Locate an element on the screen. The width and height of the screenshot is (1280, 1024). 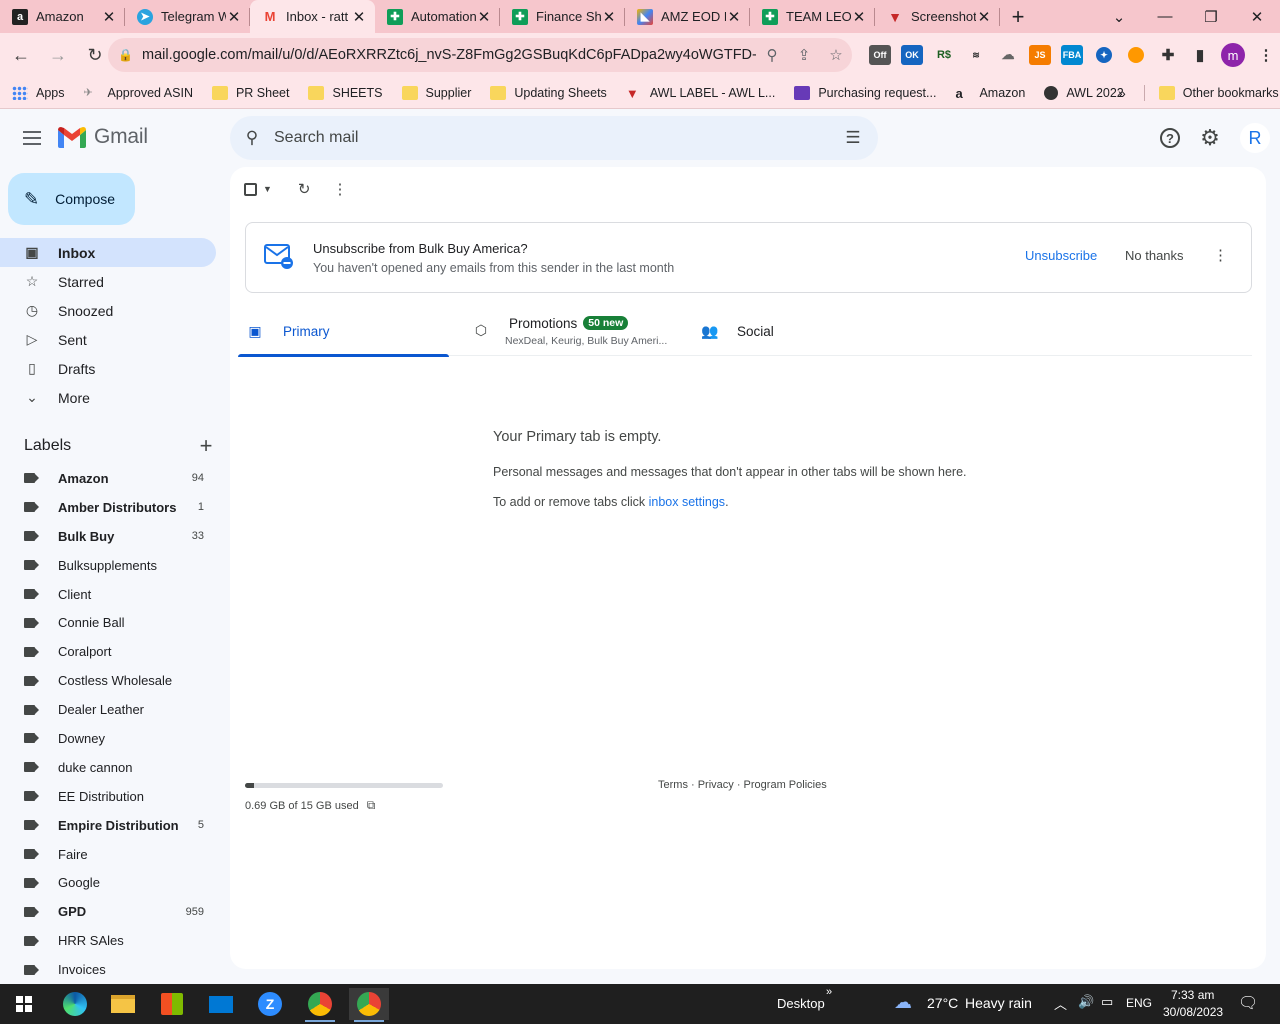
bookmark-approved-asin: ✈ Approved ASIN is located at coordinates (138, 93).